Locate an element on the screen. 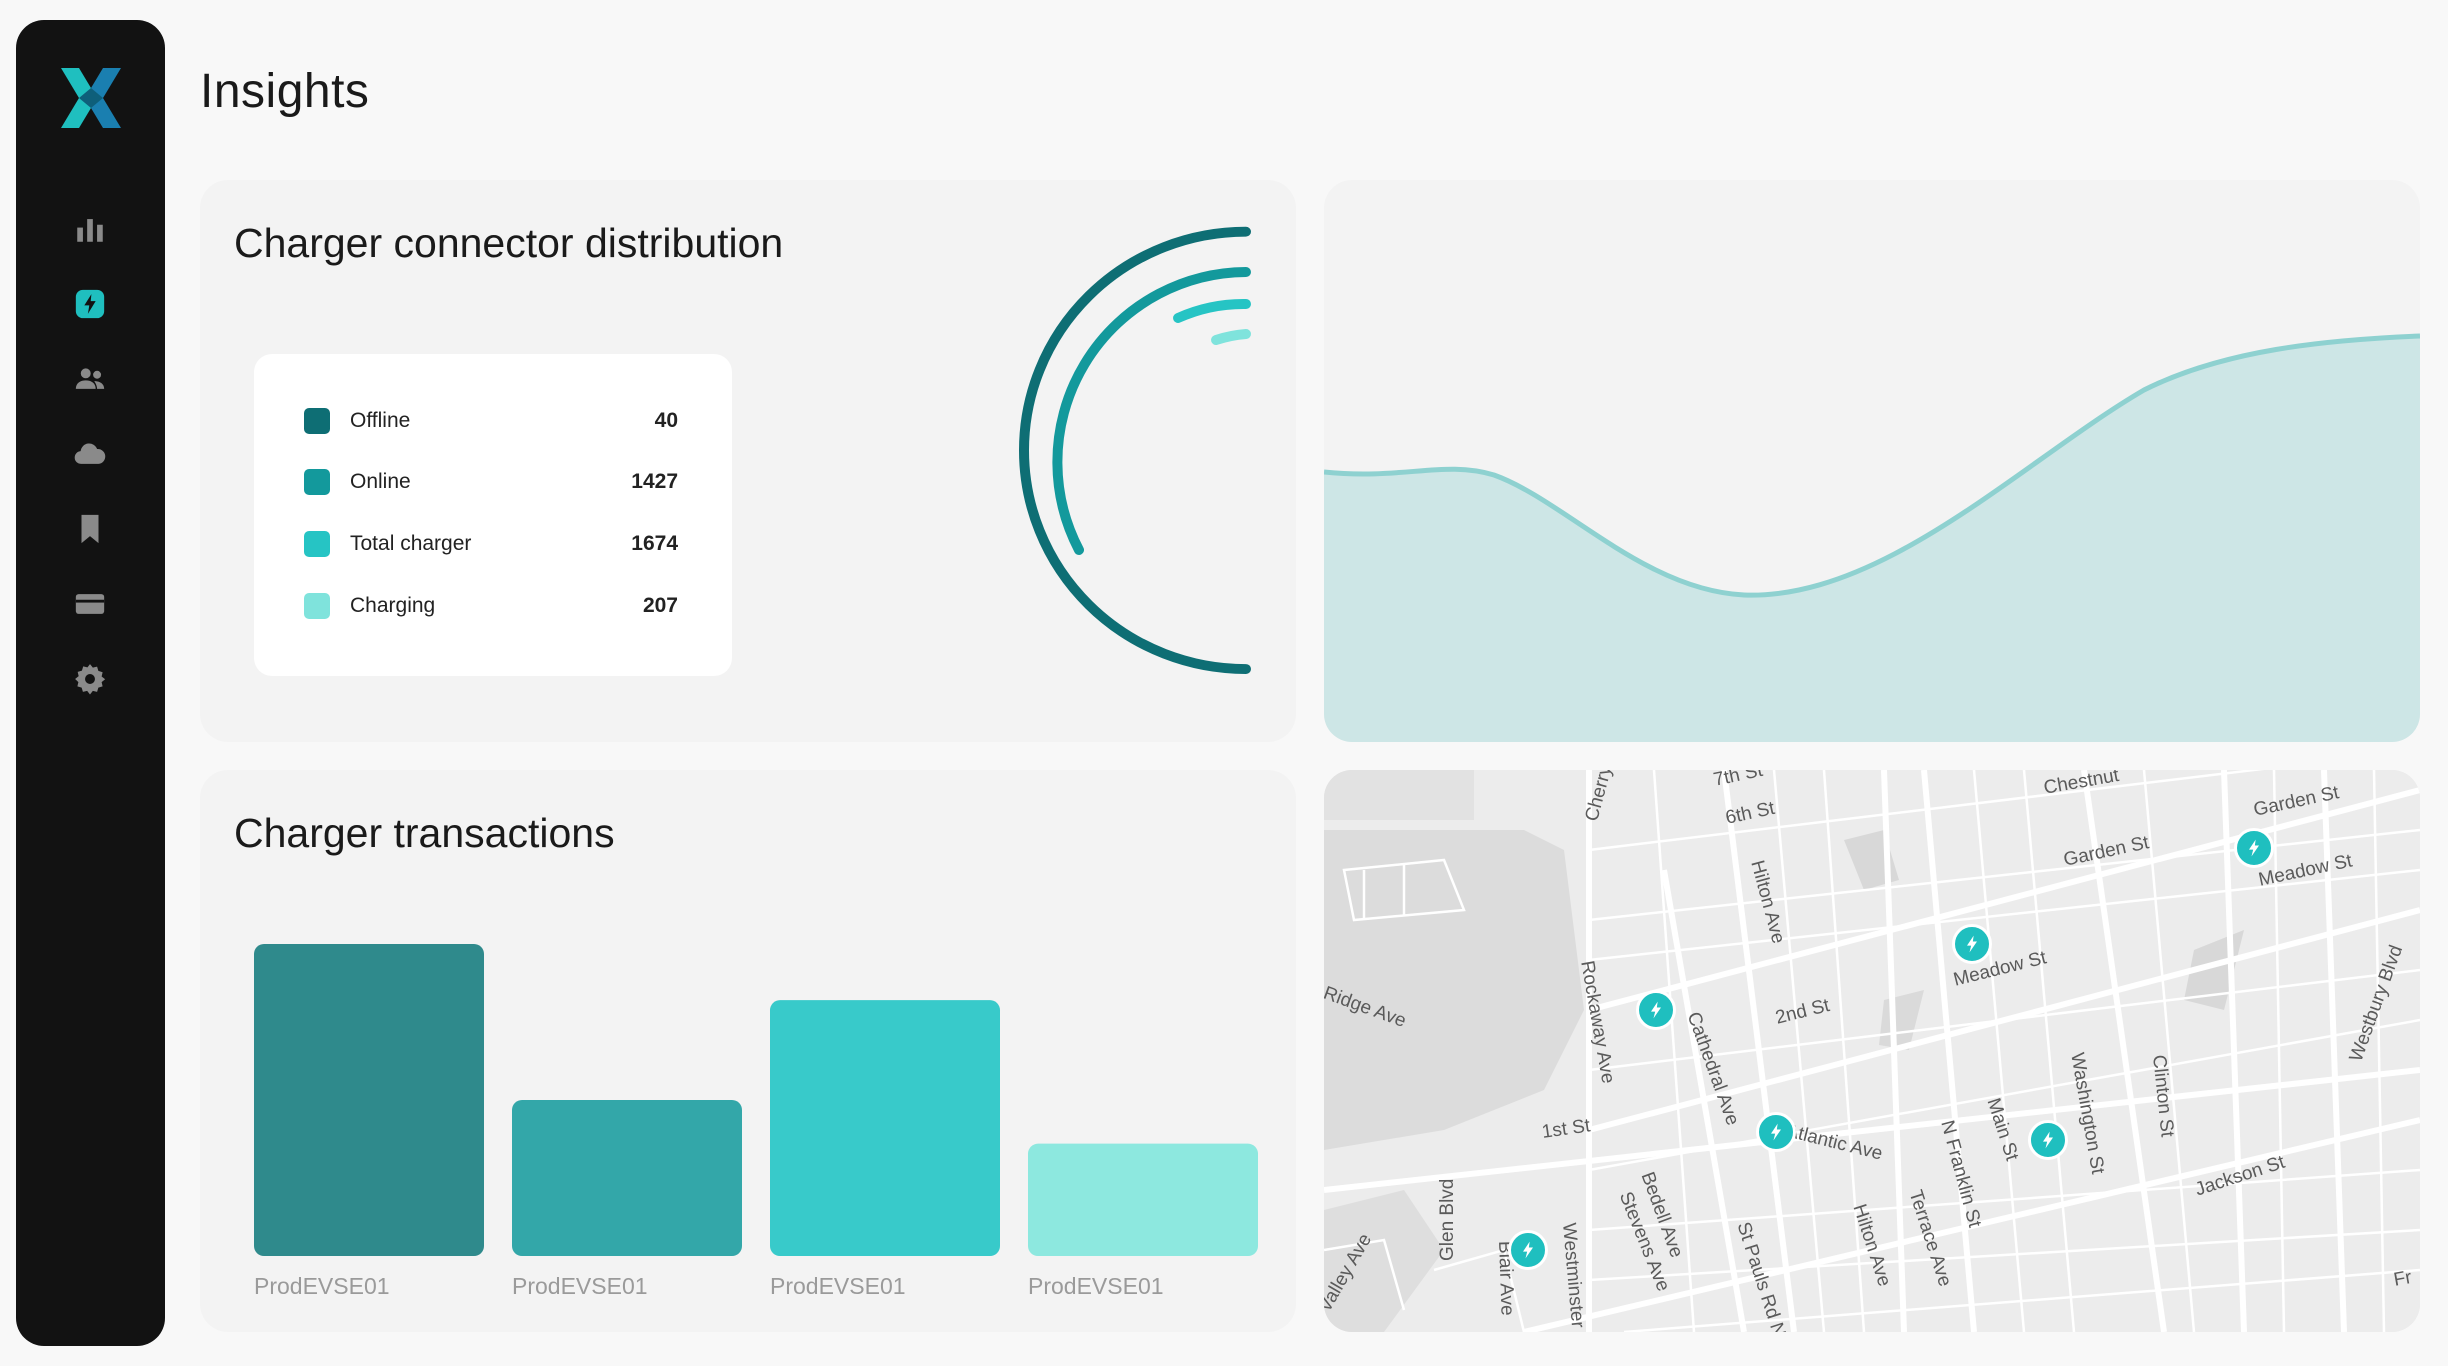  gear-icon is located at coordinates (90, 679).